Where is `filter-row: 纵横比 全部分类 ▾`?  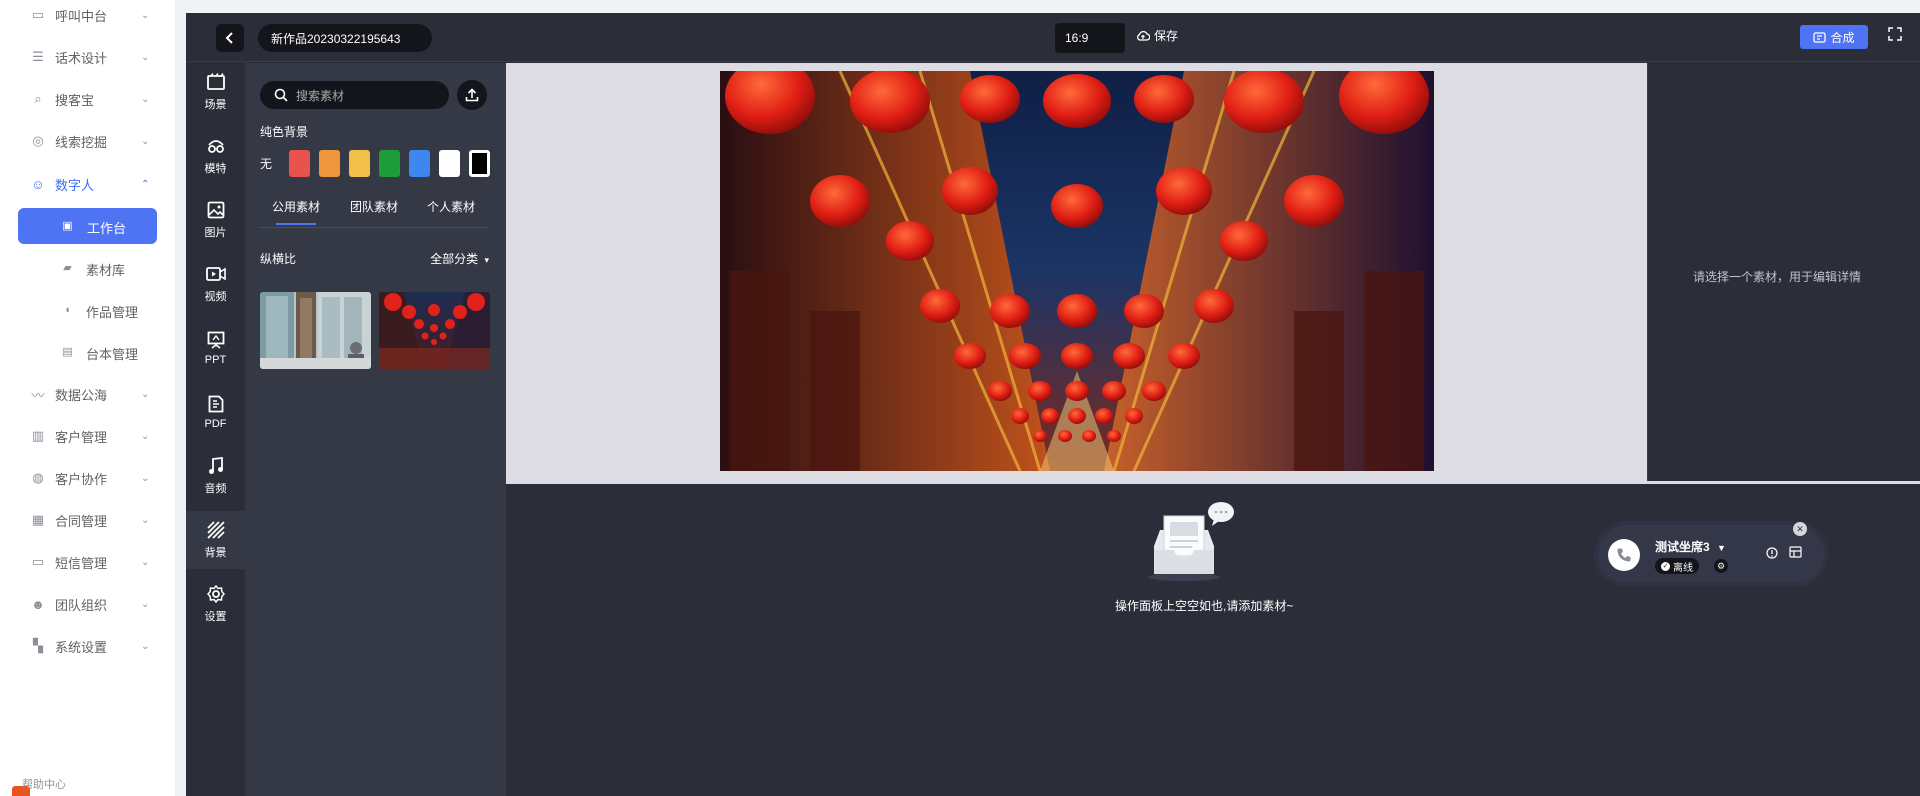 filter-row: 纵横比 全部分类 ▾ is located at coordinates (374, 258).